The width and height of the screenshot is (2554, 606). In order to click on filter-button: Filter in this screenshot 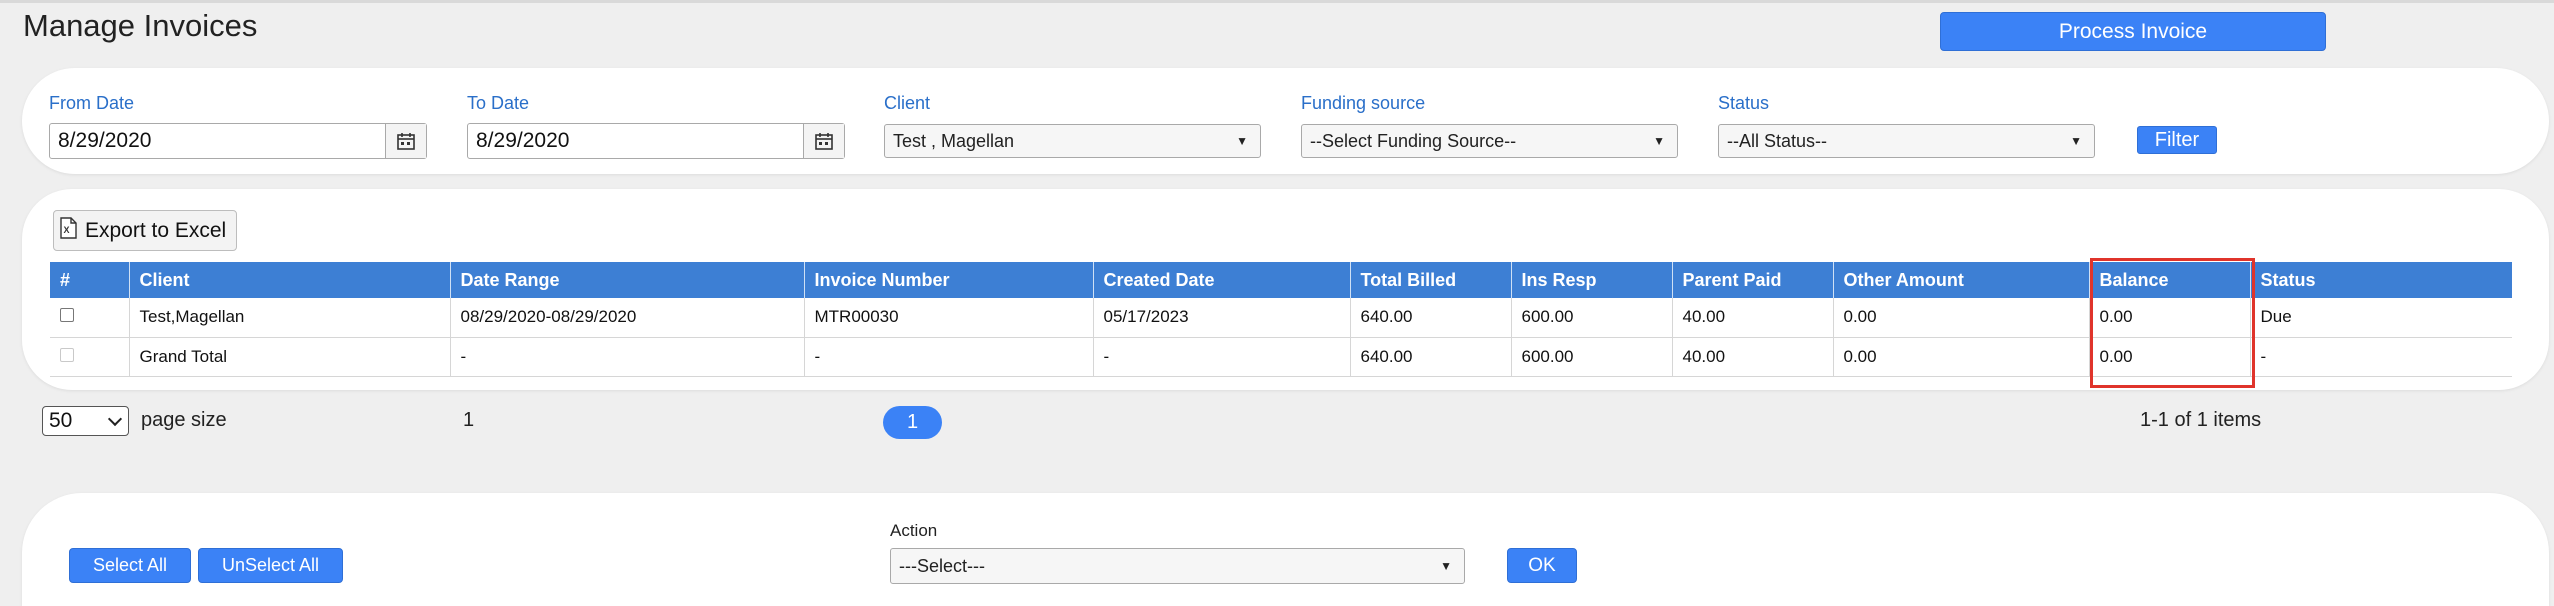, I will do `click(2177, 140)`.